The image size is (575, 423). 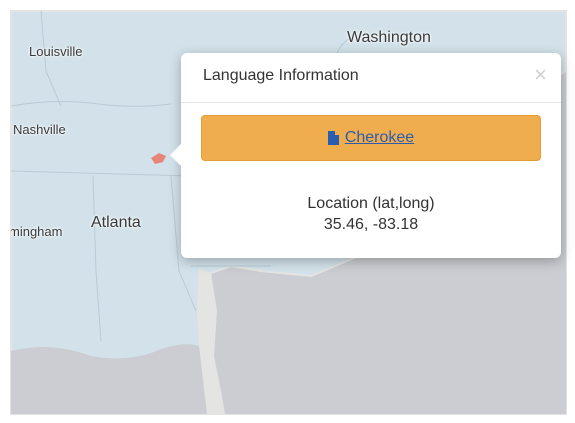 I want to click on city-label: Louisville, so click(x=56, y=51).